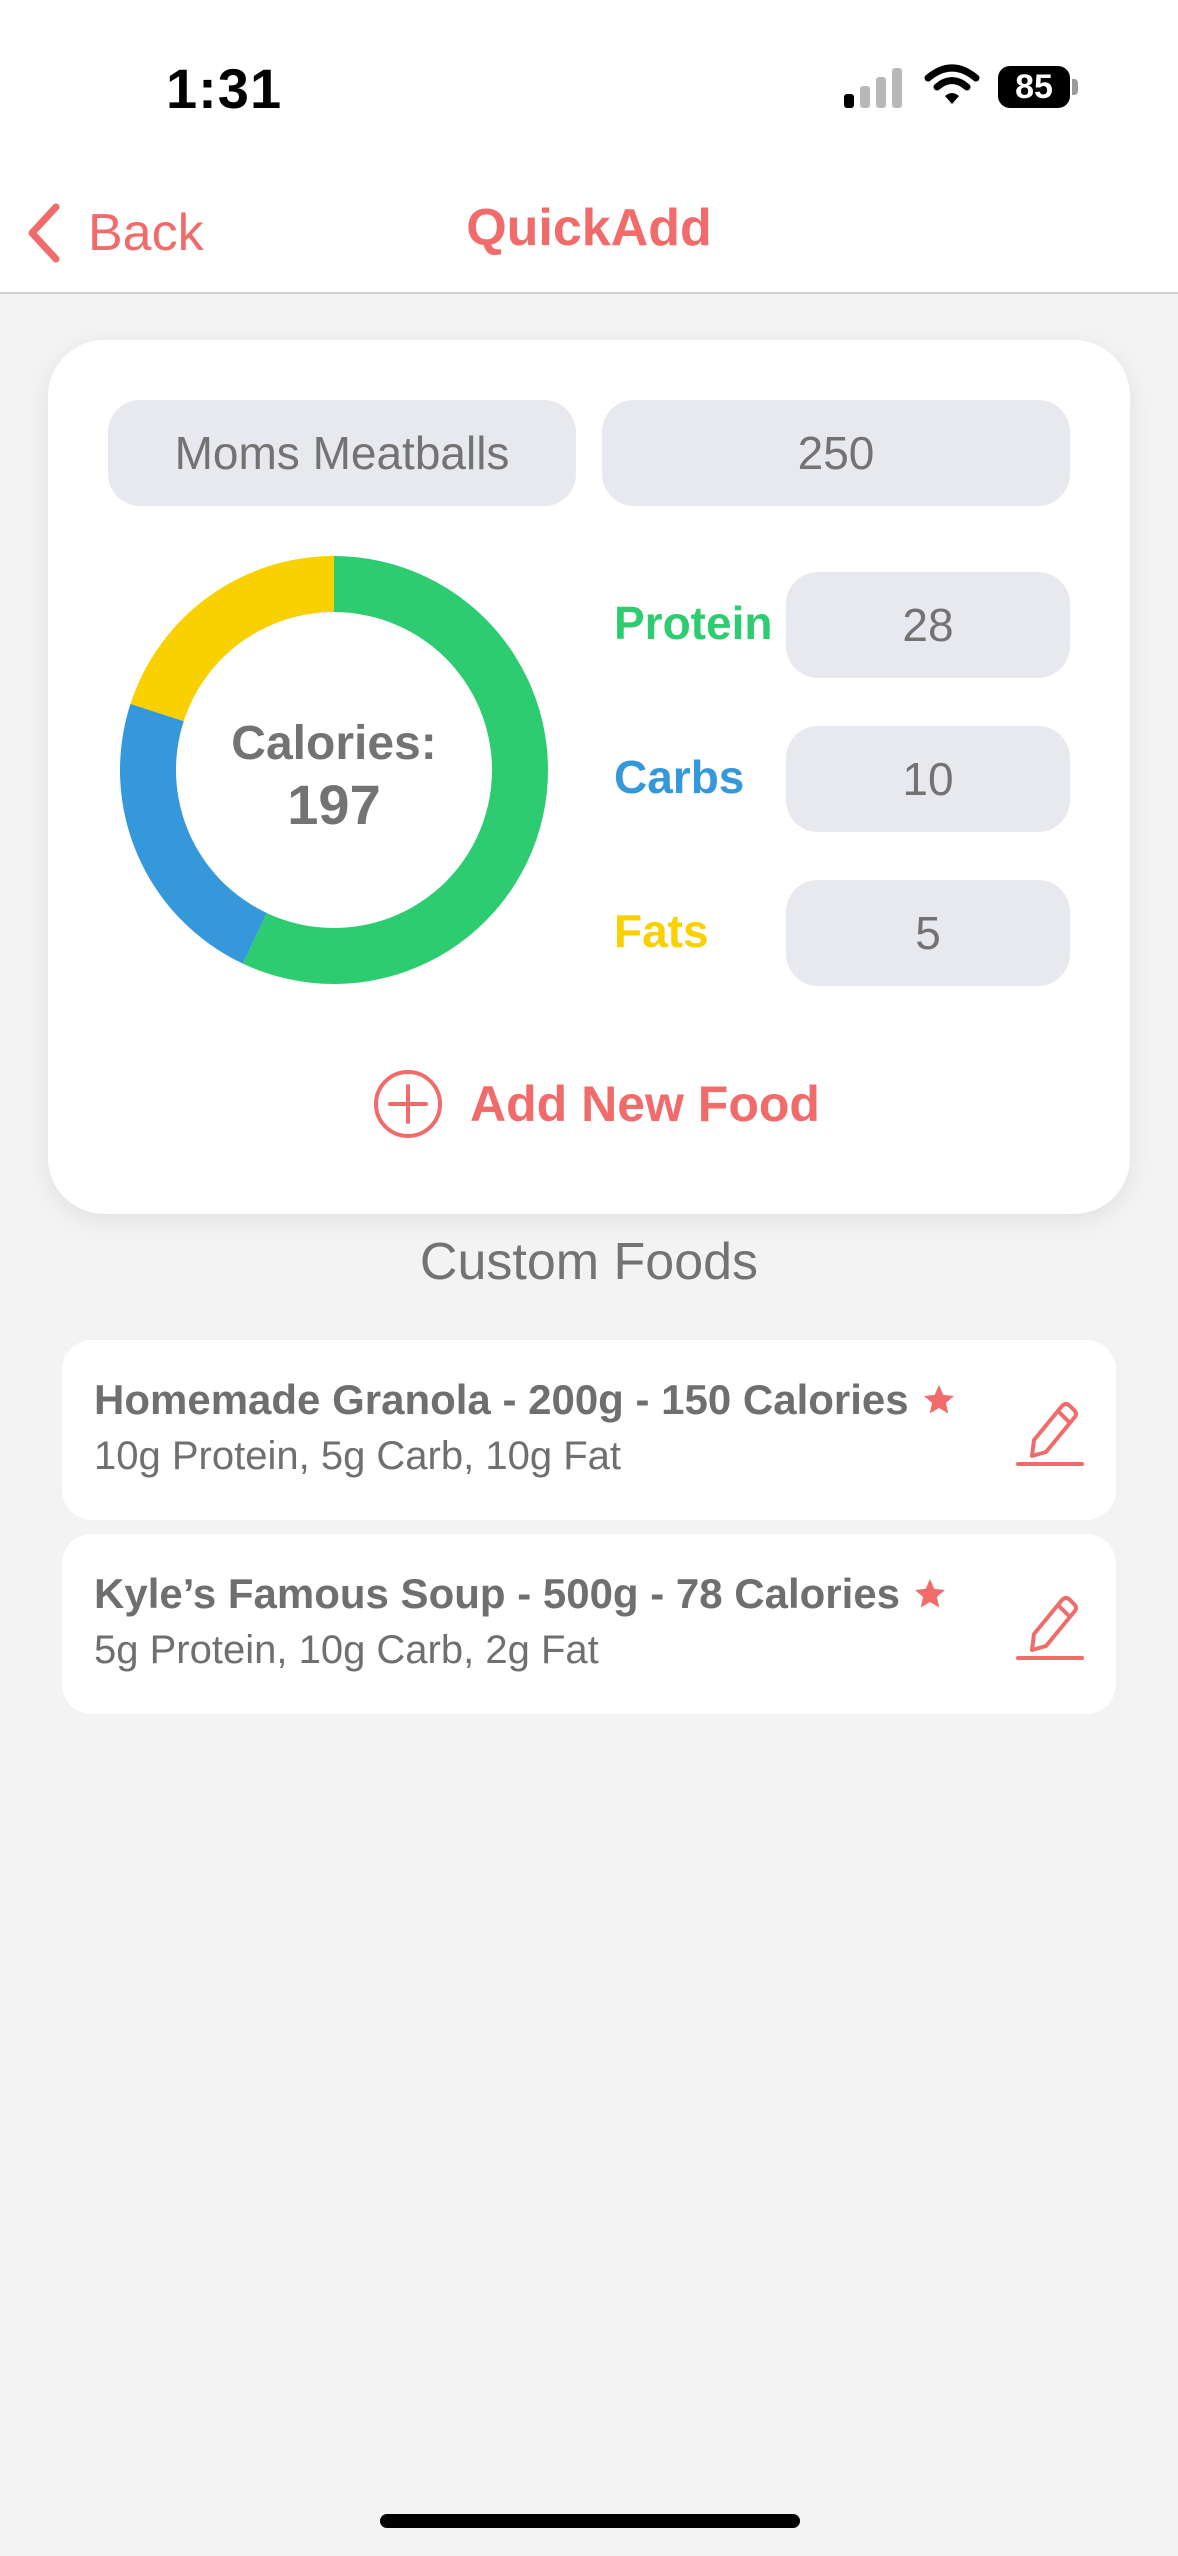 This screenshot has height=2556, width=1178. Describe the element at coordinates (928, 625) in the screenshot. I see `protein-field: 28` at that location.